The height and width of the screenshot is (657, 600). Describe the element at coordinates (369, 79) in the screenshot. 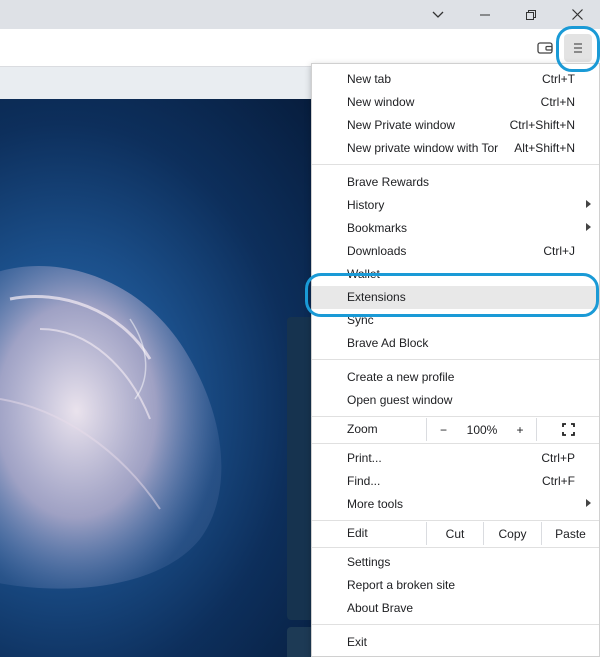

I see `menu-item-label: New tab` at that location.